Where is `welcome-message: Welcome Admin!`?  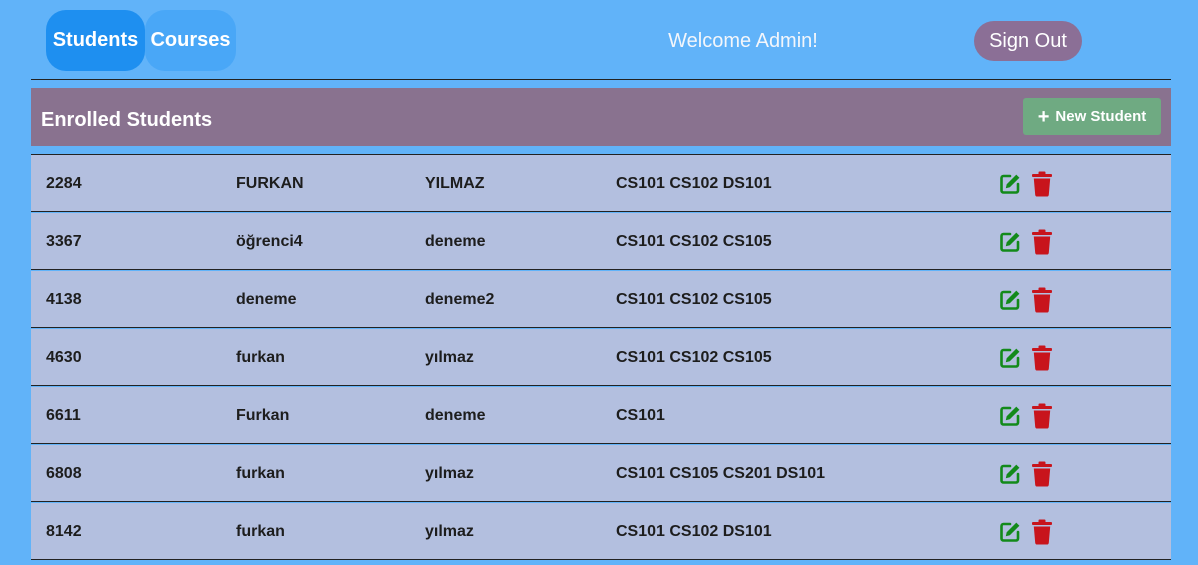 welcome-message: Welcome Admin! is located at coordinates (743, 41).